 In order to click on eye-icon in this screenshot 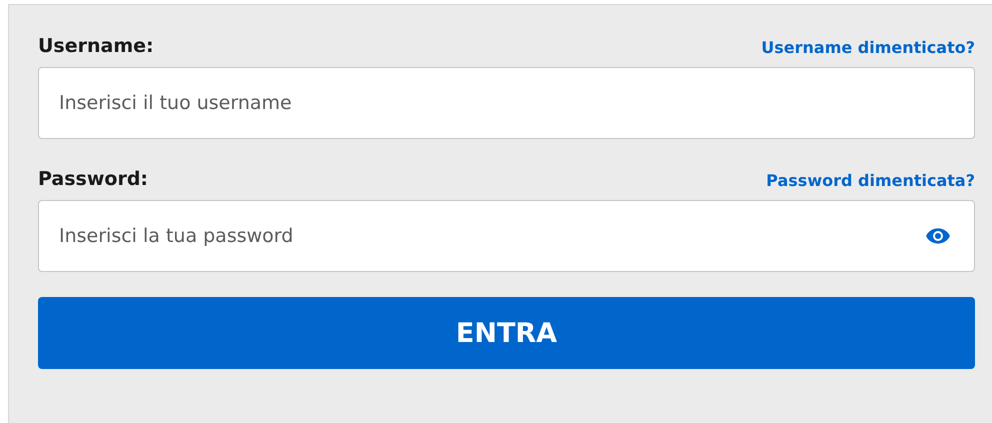, I will do `click(938, 236)`.